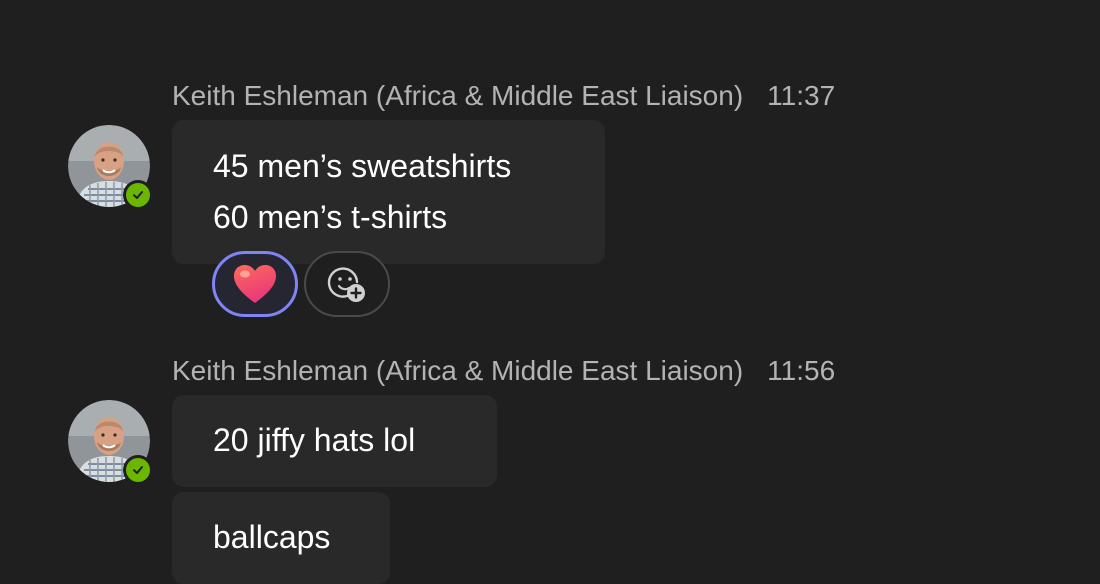 Image resolution: width=1100 pixels, height=584 pixels. What do you see at coordinates (362, 166) in the screenshot?
I see `message-text: 45 men’s sweatshirts` at bounding box center [362, 166].